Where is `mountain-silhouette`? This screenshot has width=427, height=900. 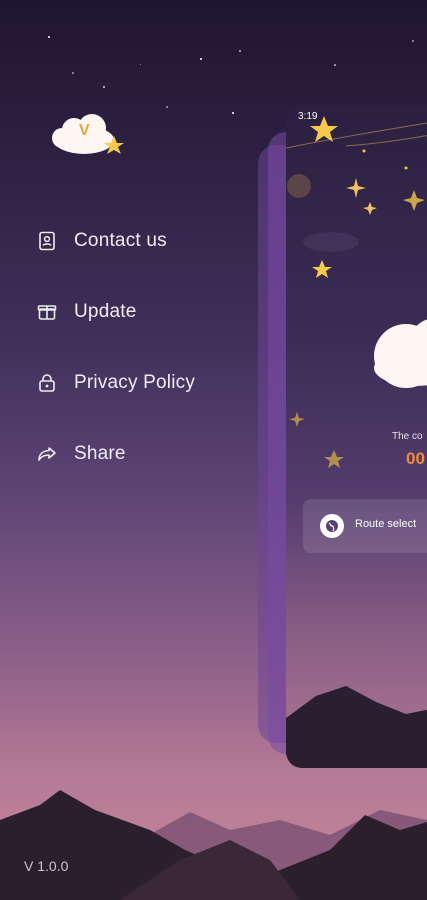
mountain-silhouette is located at coordinates (213, 845).